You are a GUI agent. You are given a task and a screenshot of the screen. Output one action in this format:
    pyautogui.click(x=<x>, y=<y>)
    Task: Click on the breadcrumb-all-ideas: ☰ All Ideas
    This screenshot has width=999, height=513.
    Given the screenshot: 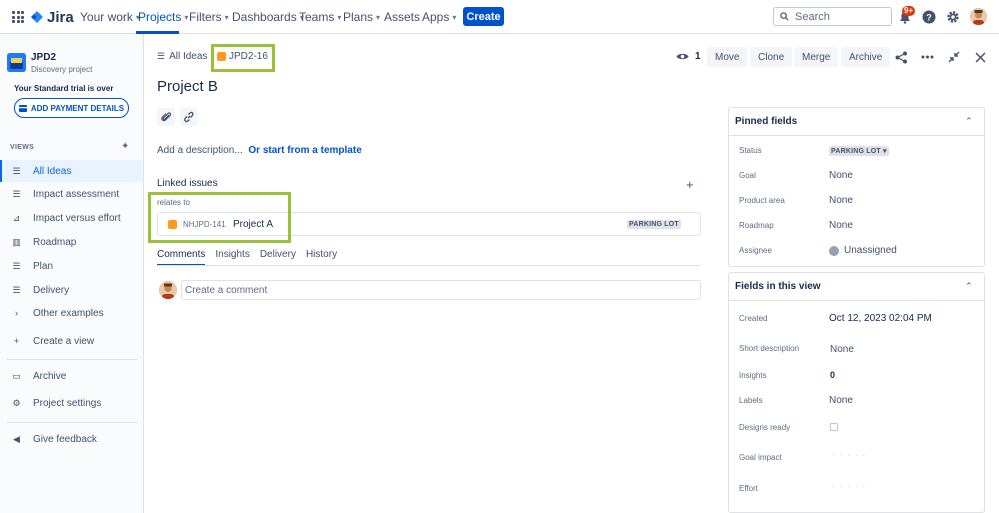 What is the action you would take?
    pyautogui.click(x=182, y=56)
    